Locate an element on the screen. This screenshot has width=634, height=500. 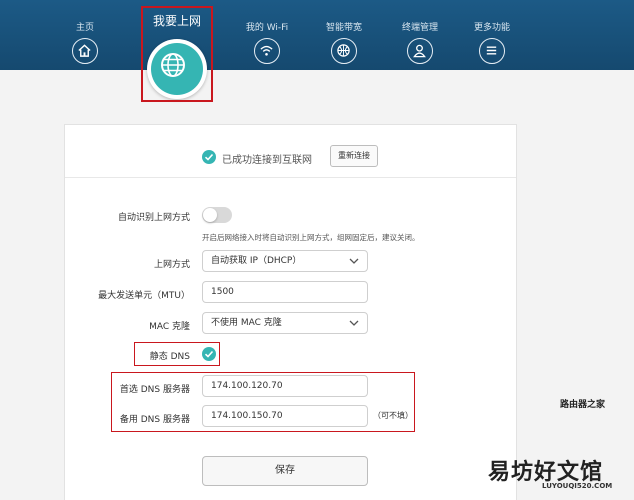
nav-item-label: 智能带宽 is located at coordinates (343, 28).